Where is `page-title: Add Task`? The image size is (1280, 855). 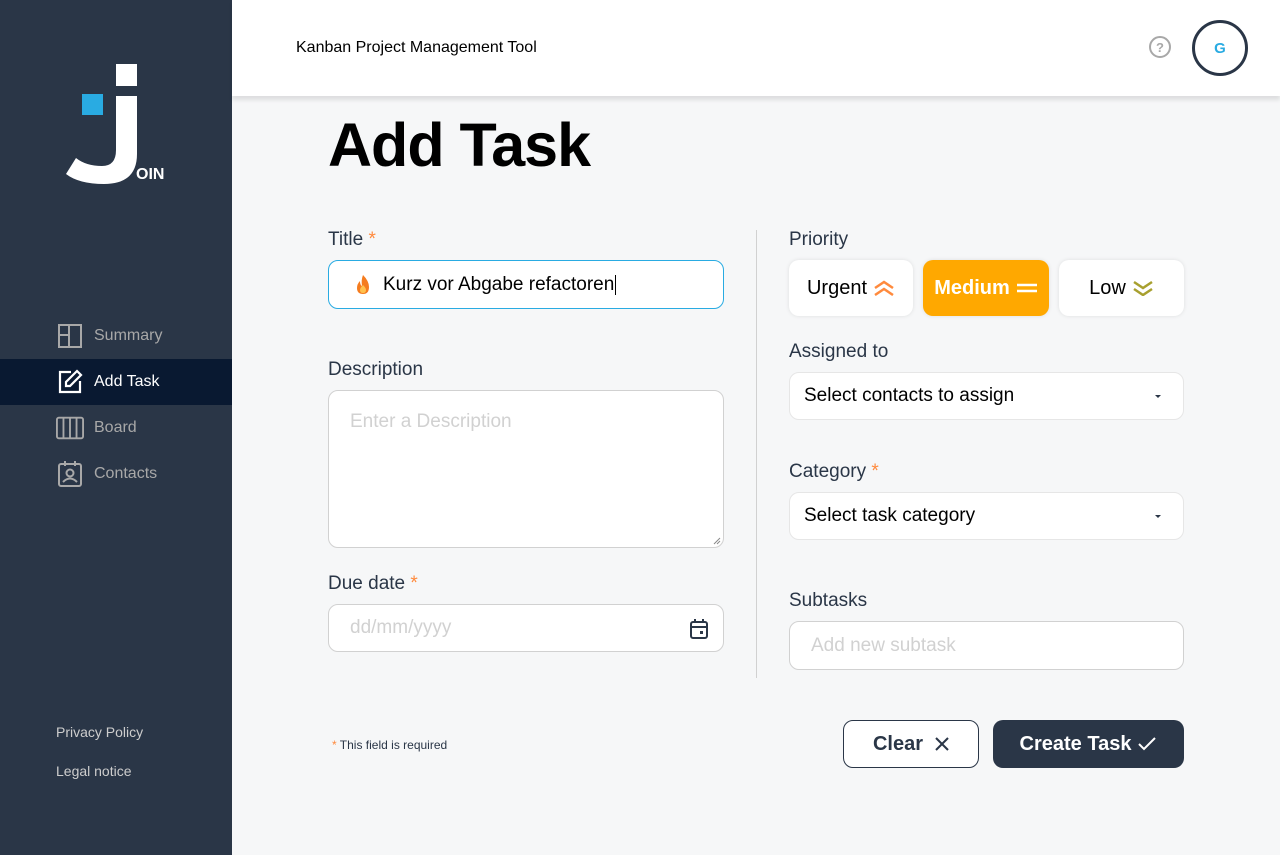 page-title: Add Task is located at coordinates (459, 145).